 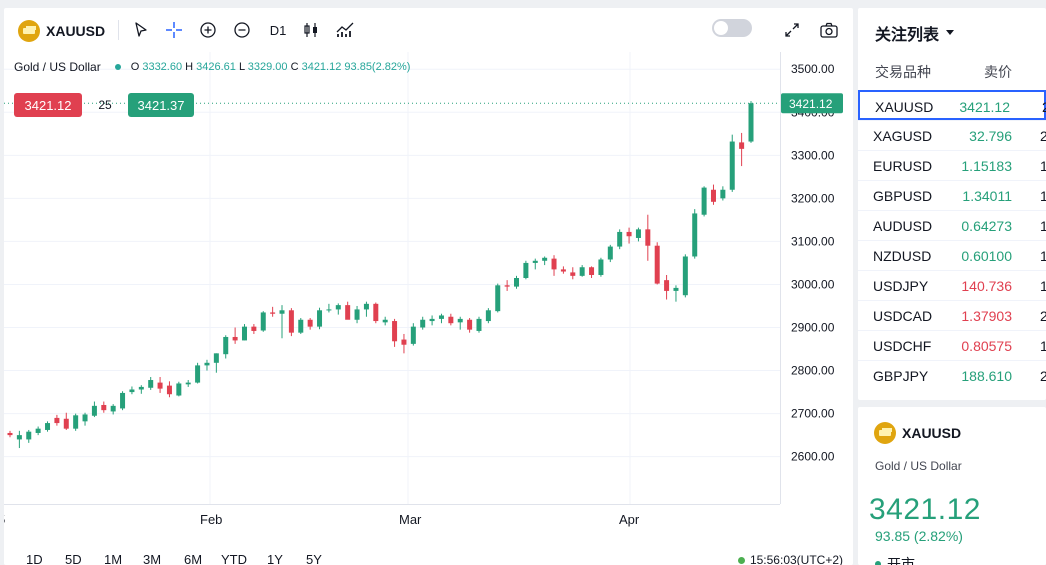 What do you see at coordinates (152, 558) in the screenshot?
I see `timeframe-3m: 3M` at bounding box center [152, 558].